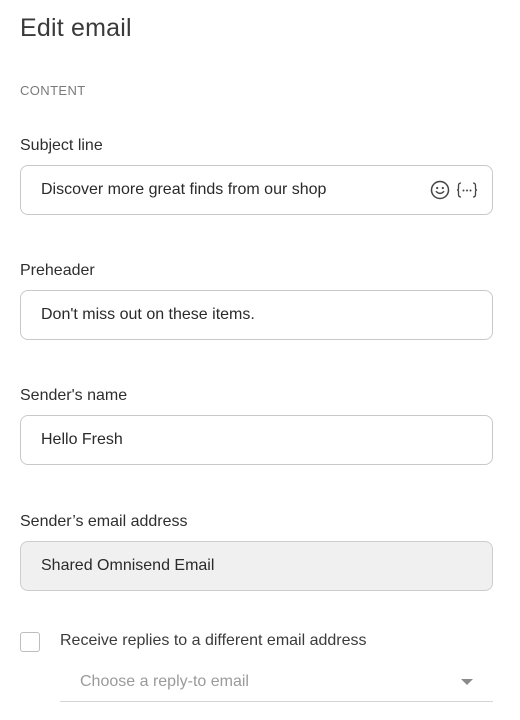  I want to click on sender-name-value: Hello Fresh, so click(259, 440).